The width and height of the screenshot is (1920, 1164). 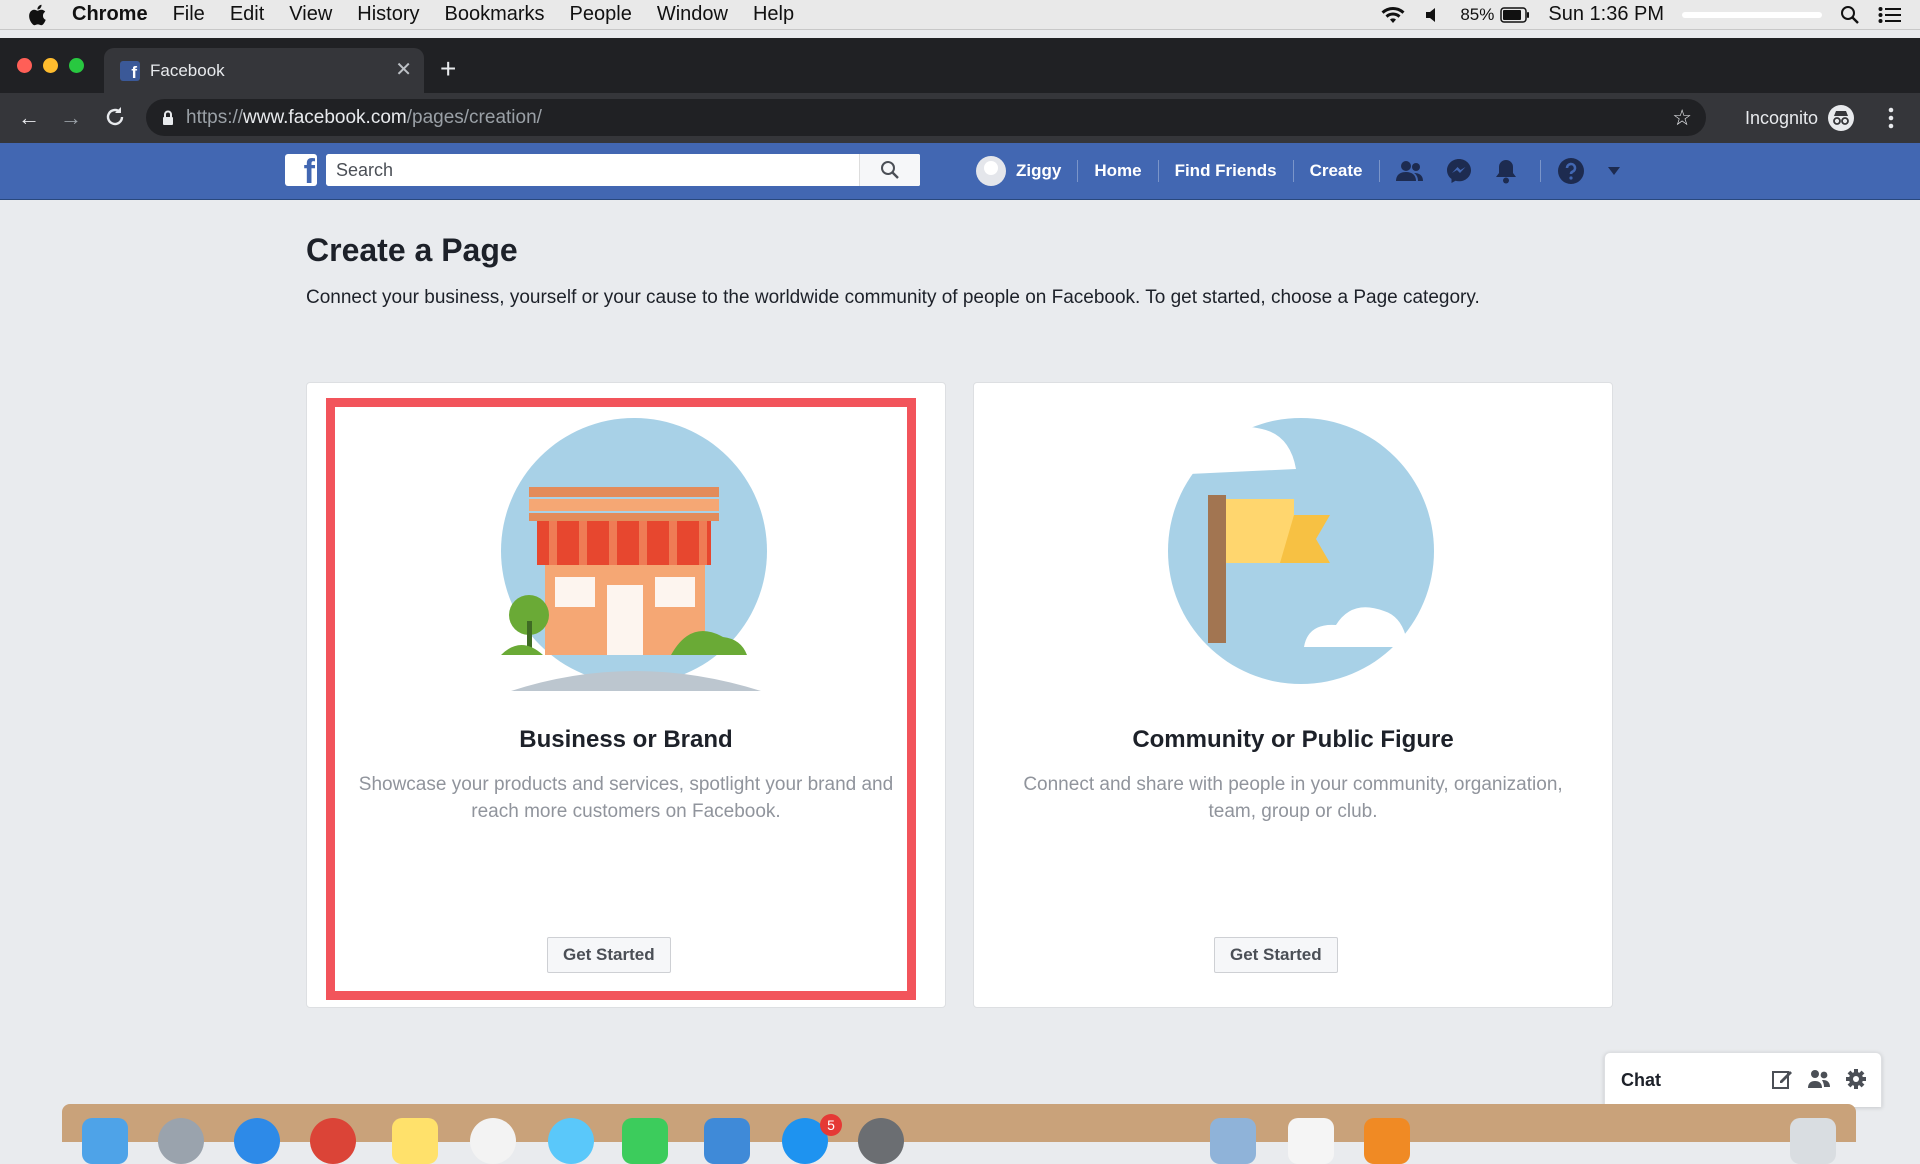 I want to click on dock-notification-badge: 5, so click(x=831, y=1125).